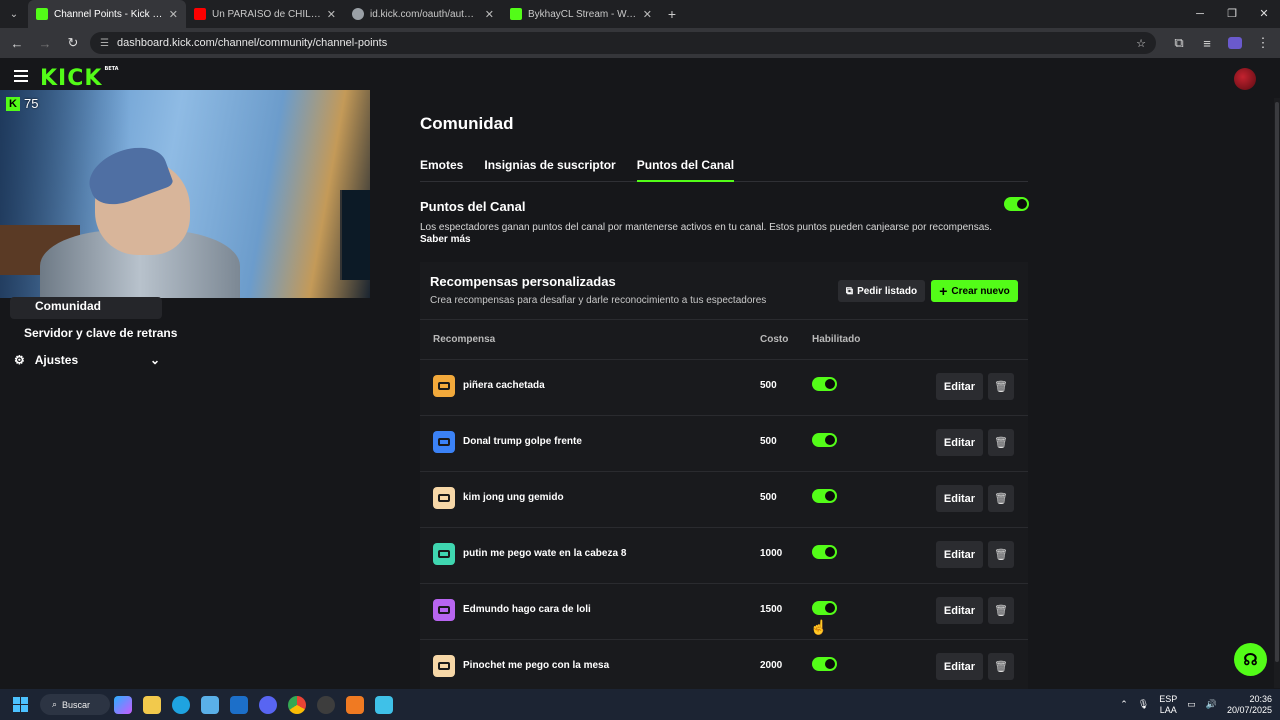 Image resolution: width=1280 pixels, height=720 pixels. Describe the element at coordinates (818, 627) in the screenshot. I see `mouse-cursor-icon: ☝` at that location.